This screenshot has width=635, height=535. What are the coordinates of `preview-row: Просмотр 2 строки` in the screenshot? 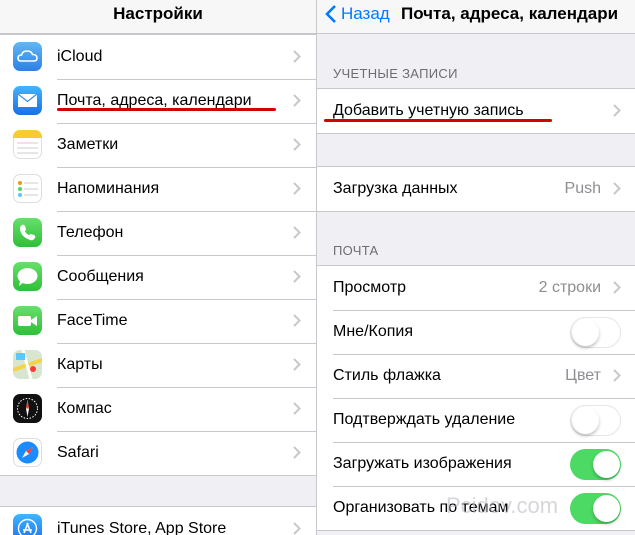 It's located at (476, 288).